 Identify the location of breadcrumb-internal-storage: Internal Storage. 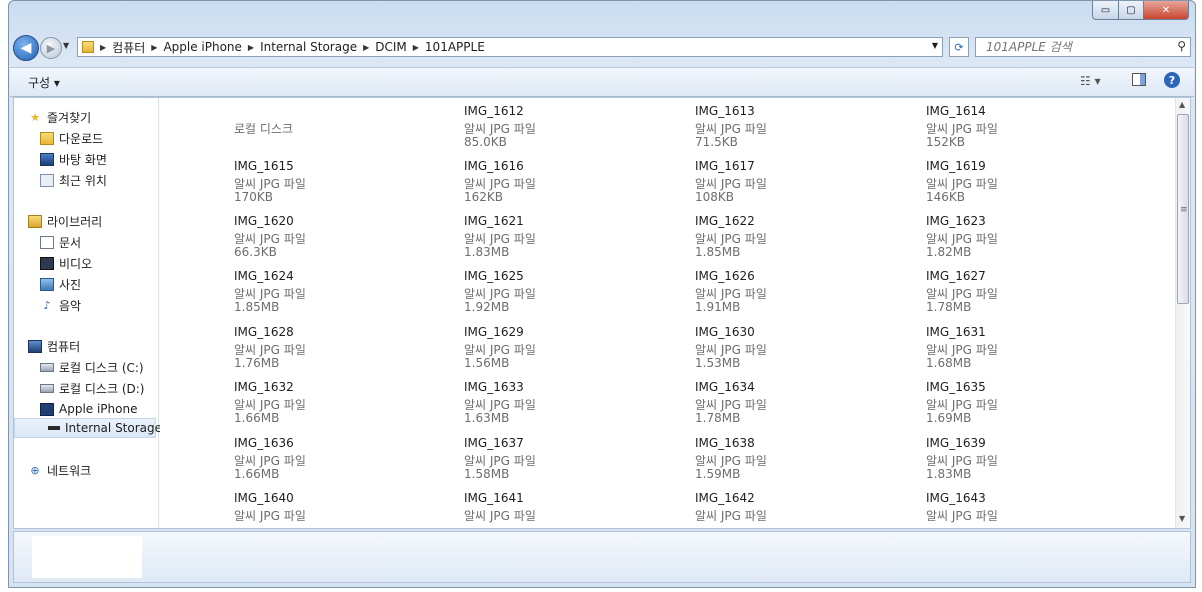
(308, 47).